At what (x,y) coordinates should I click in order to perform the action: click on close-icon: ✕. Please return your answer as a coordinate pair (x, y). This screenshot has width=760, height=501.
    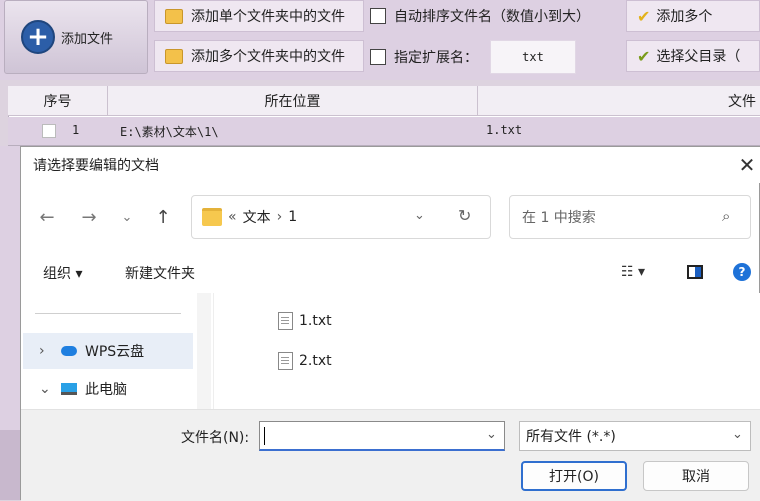
    Looking at the image, I should click on (747, 165).